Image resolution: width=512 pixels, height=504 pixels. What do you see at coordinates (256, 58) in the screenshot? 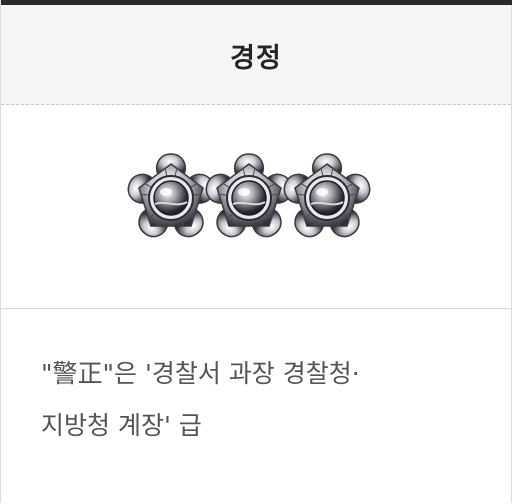
I see `rank-title: 경정` at bounding box center [256, 58].